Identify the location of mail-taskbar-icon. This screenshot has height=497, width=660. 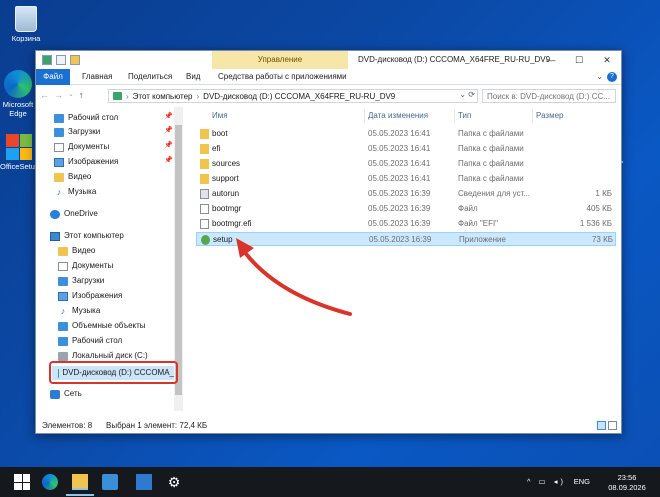
(144, 482).